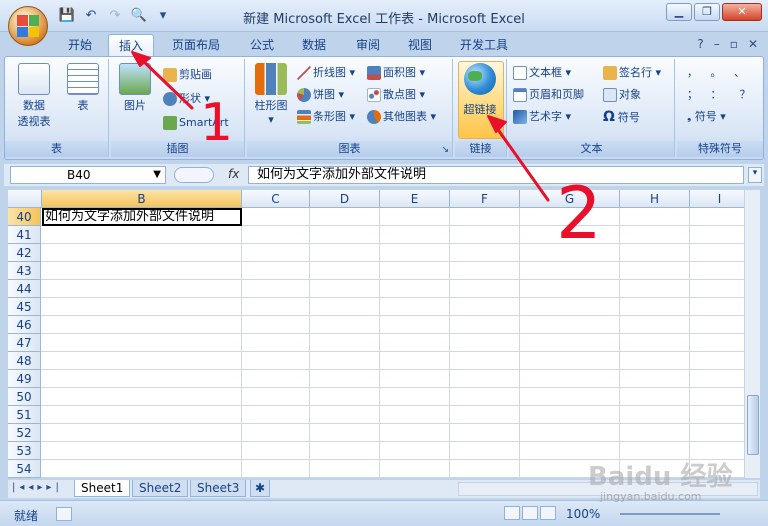 Image resolution: width=768 pixels, height=526 pixels. What do you see at coordinates (755, 175) in the screenshot?
I see `formula-bar-expand-icon: ▾` at bounding box center [755, 175].